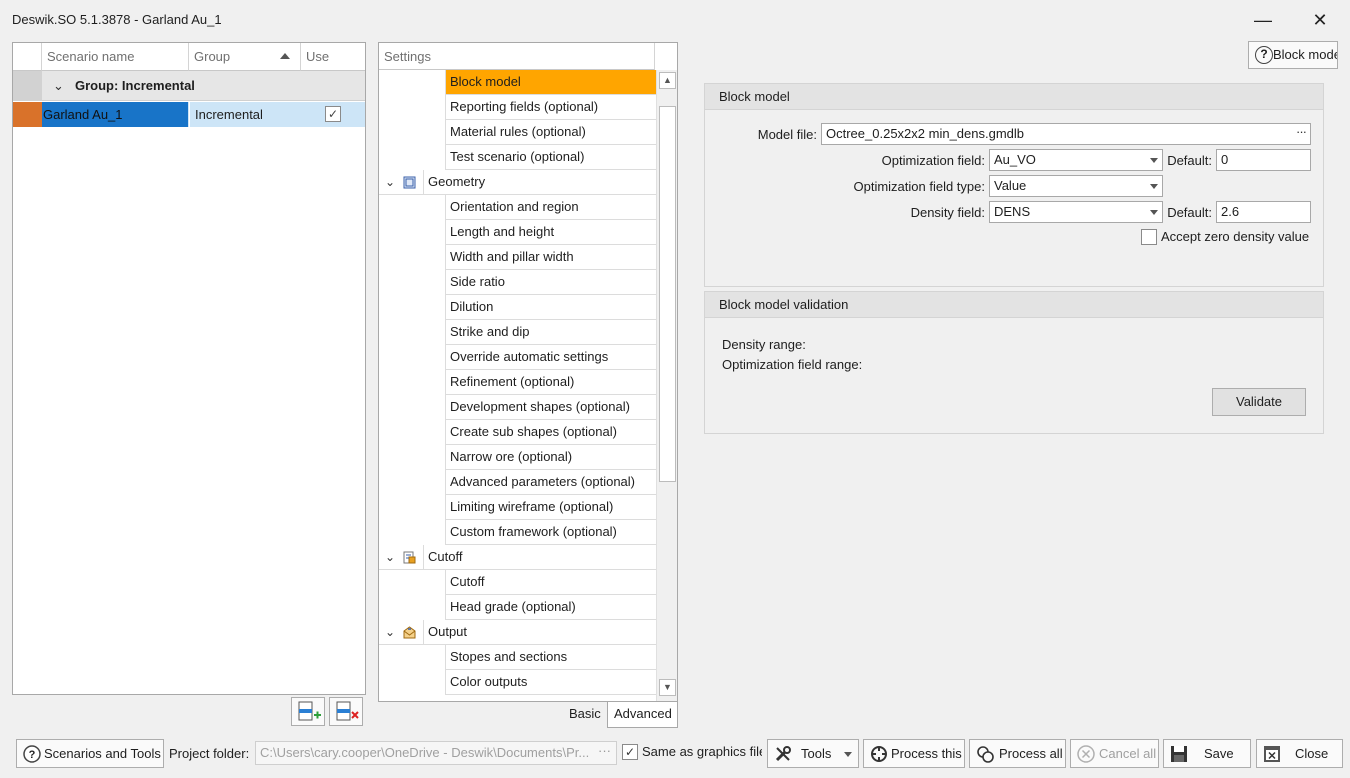 The height and width of the screenshot is (778, 1350). Describe the element at coordinates (1014, 97) in the screenshot. I see `block-model-header: Block model` at that location.